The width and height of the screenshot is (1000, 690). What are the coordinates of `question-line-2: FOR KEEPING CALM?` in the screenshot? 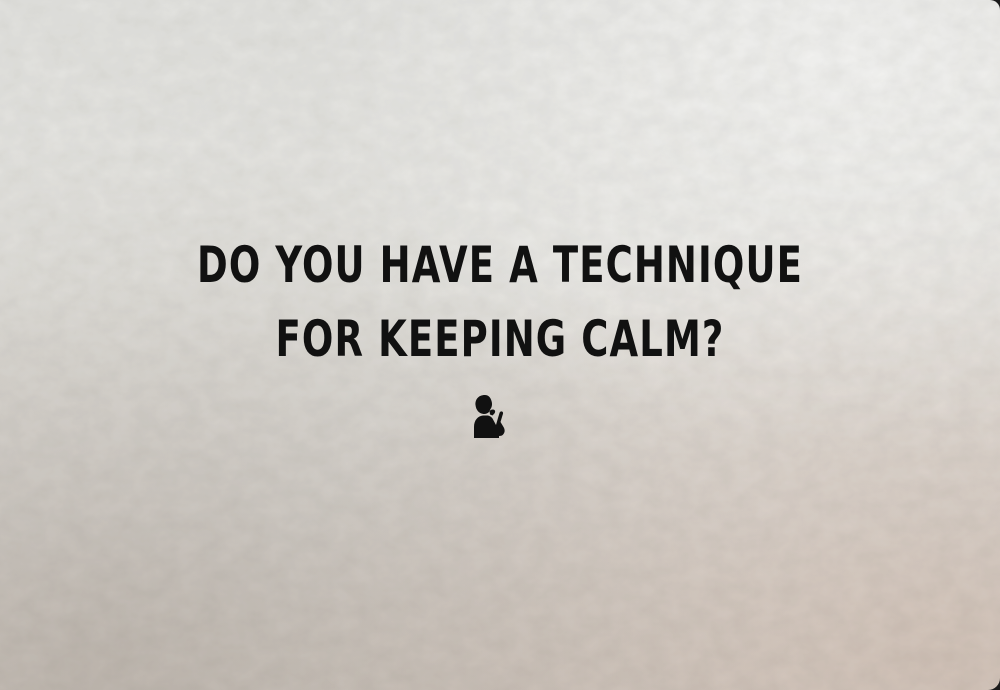 It's located at (500, 339).